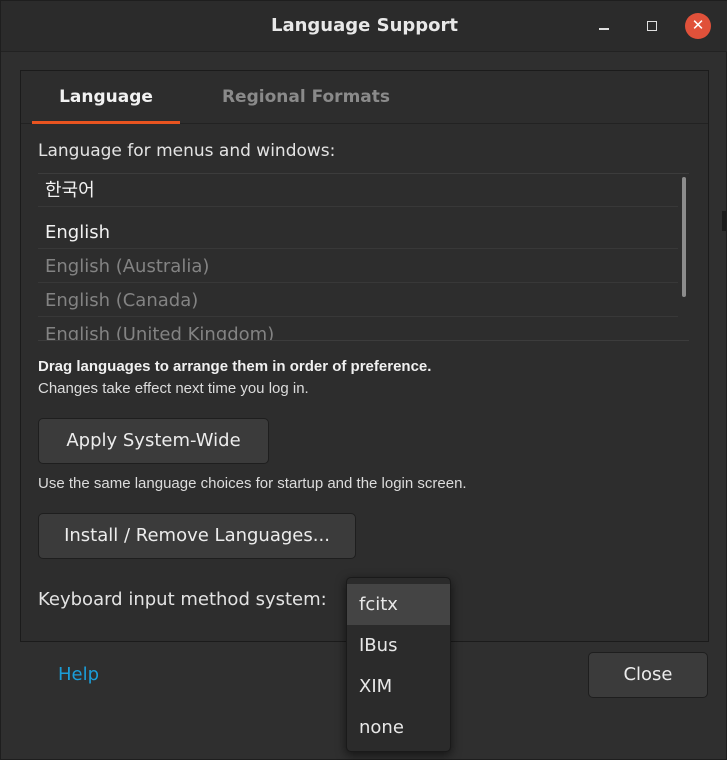 This screenshot has height=760, width=727. I want to click on close-icon: ✕, so click(698, 25).